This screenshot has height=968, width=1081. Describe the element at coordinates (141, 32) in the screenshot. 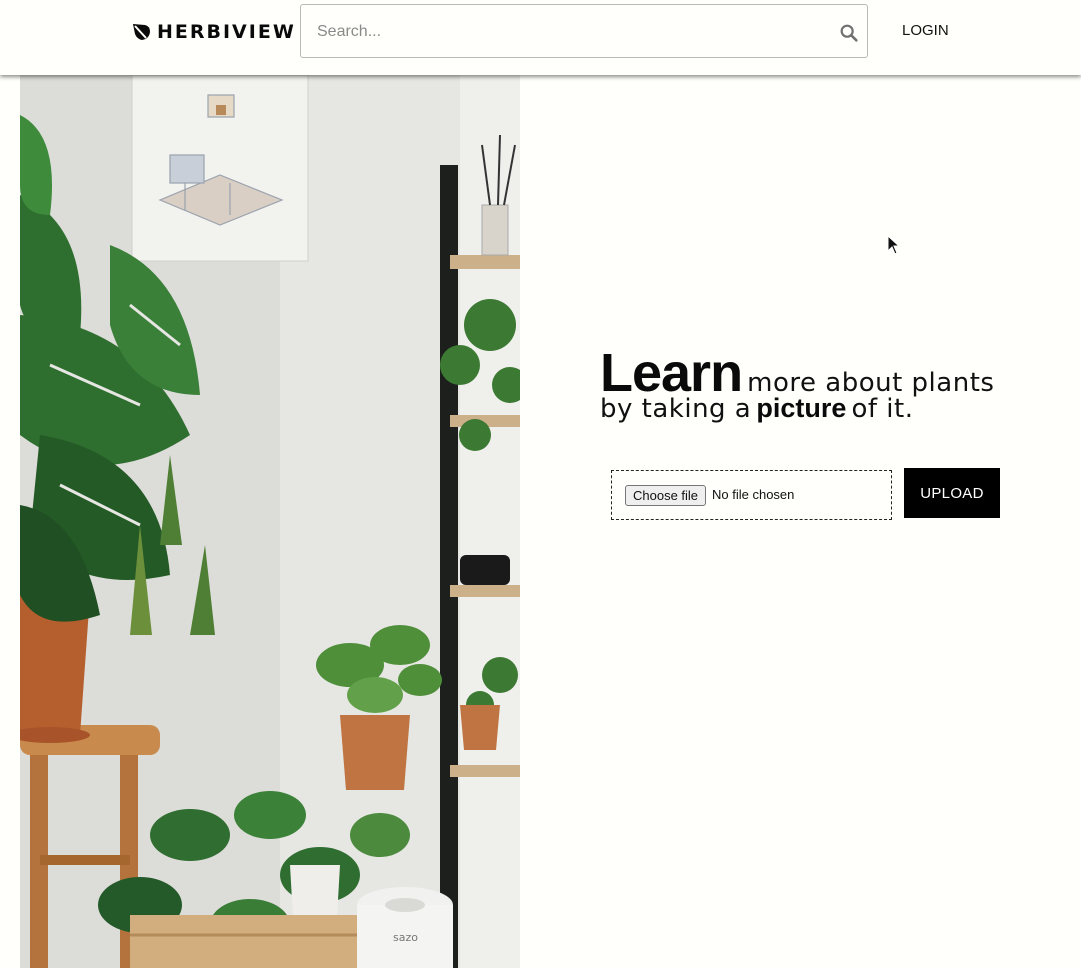

I see `leaf-icon` at that location.